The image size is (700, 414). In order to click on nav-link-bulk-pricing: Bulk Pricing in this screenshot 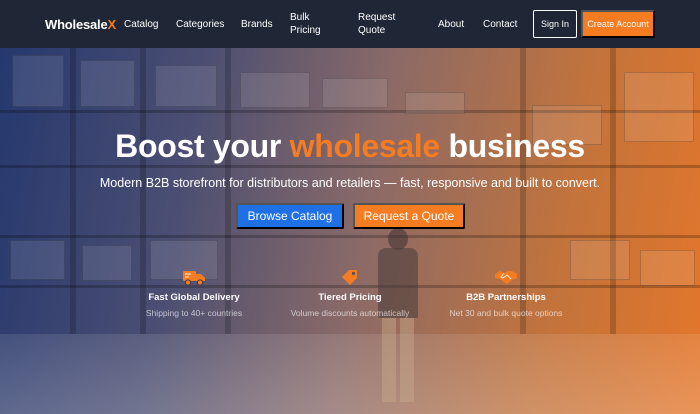, I will do `click(312, 24)`.